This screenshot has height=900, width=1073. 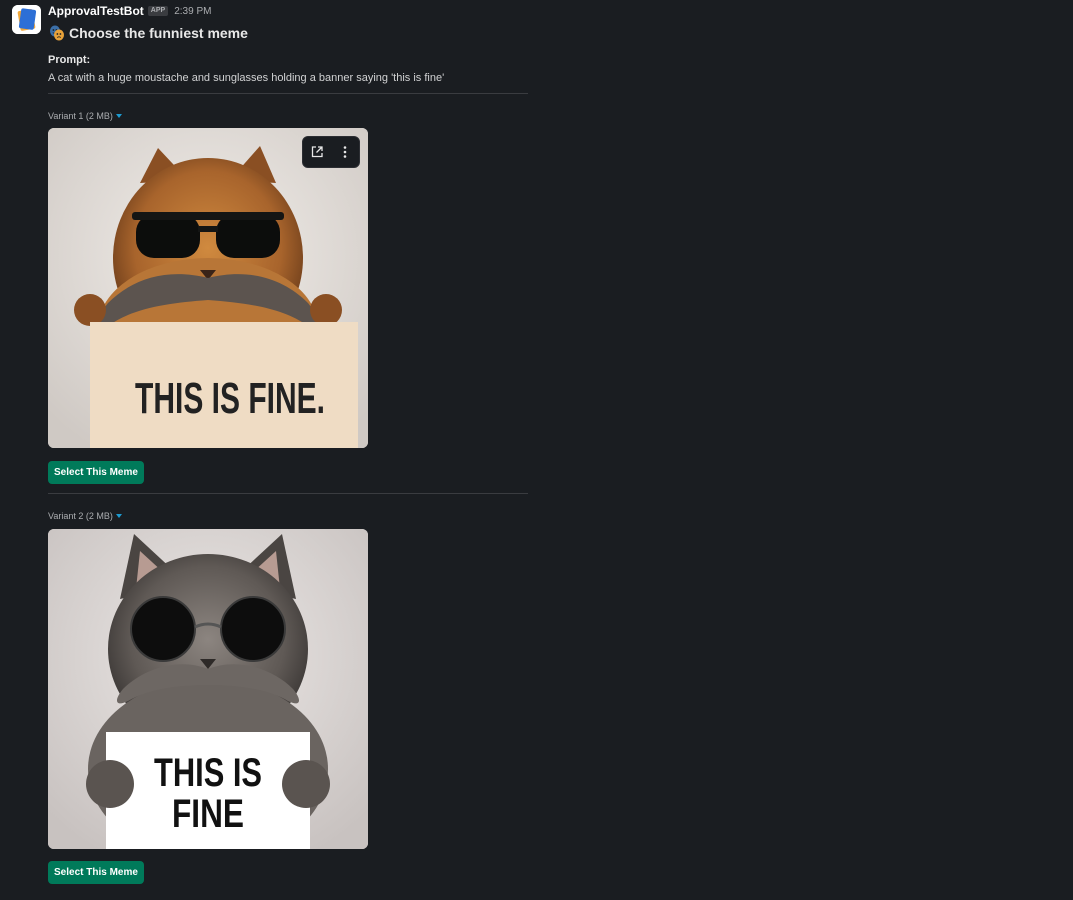 I want to click on variant-1-label: Variant 1 (2 MB), so click(x=85, y=116).